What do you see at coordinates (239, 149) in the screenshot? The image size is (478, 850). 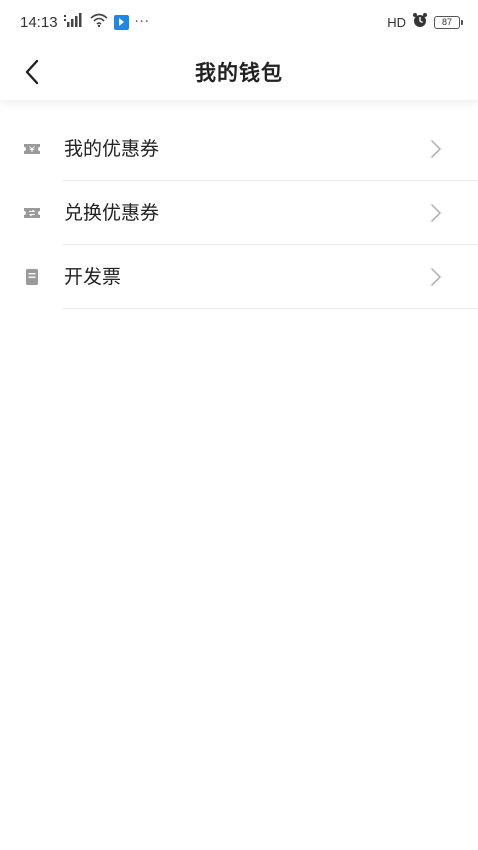 I see `menu-item-my-coupons: 我的优惠券` at bounding box center [239, 149].